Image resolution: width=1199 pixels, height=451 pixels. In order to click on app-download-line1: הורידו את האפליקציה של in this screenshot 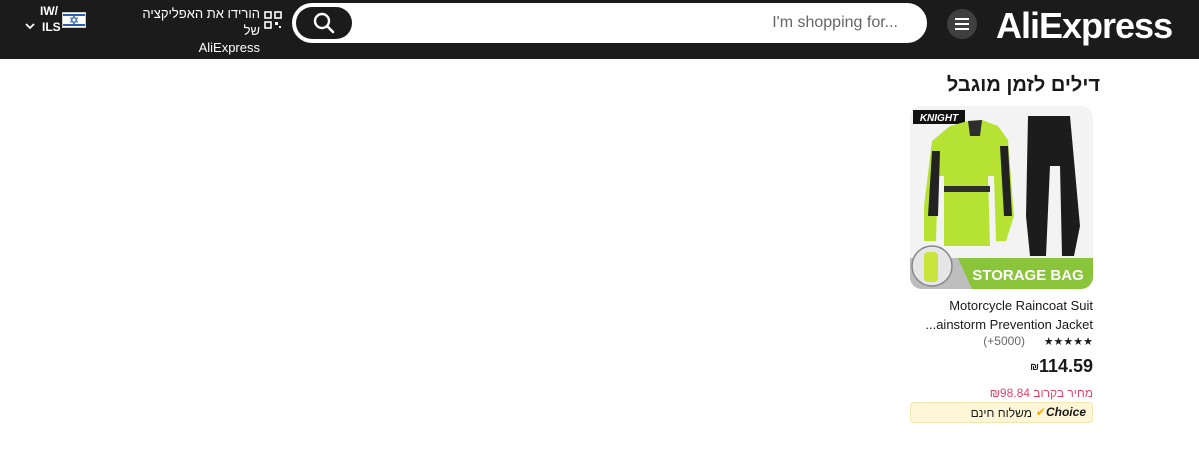, I will do `click(201, 22)`.